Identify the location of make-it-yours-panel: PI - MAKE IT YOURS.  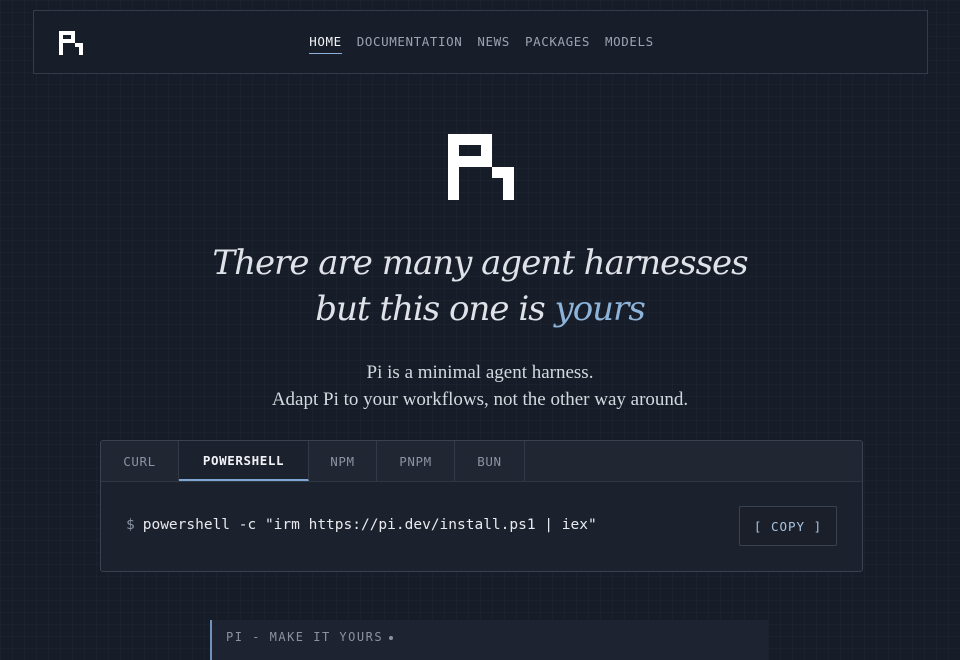
(489, 640).